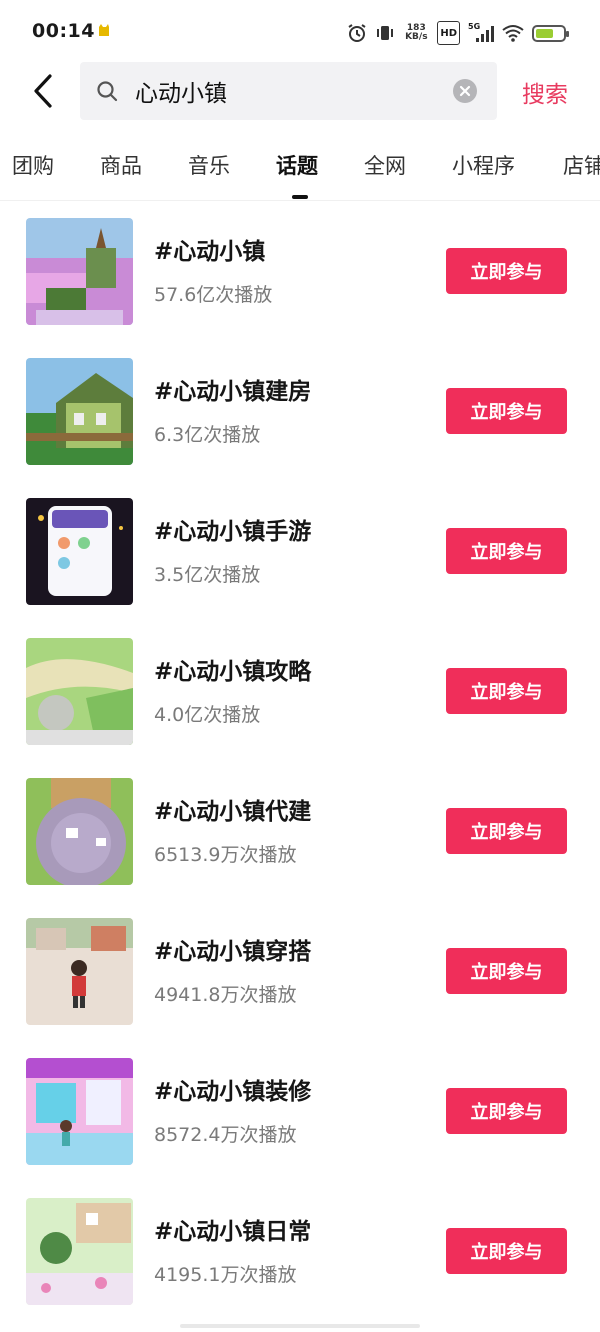  What do you see at coordinates (225, 1275) in the screenshot?
I see `topic-play-count: 4195.1万次播放` at bounding box center [225, 1275].